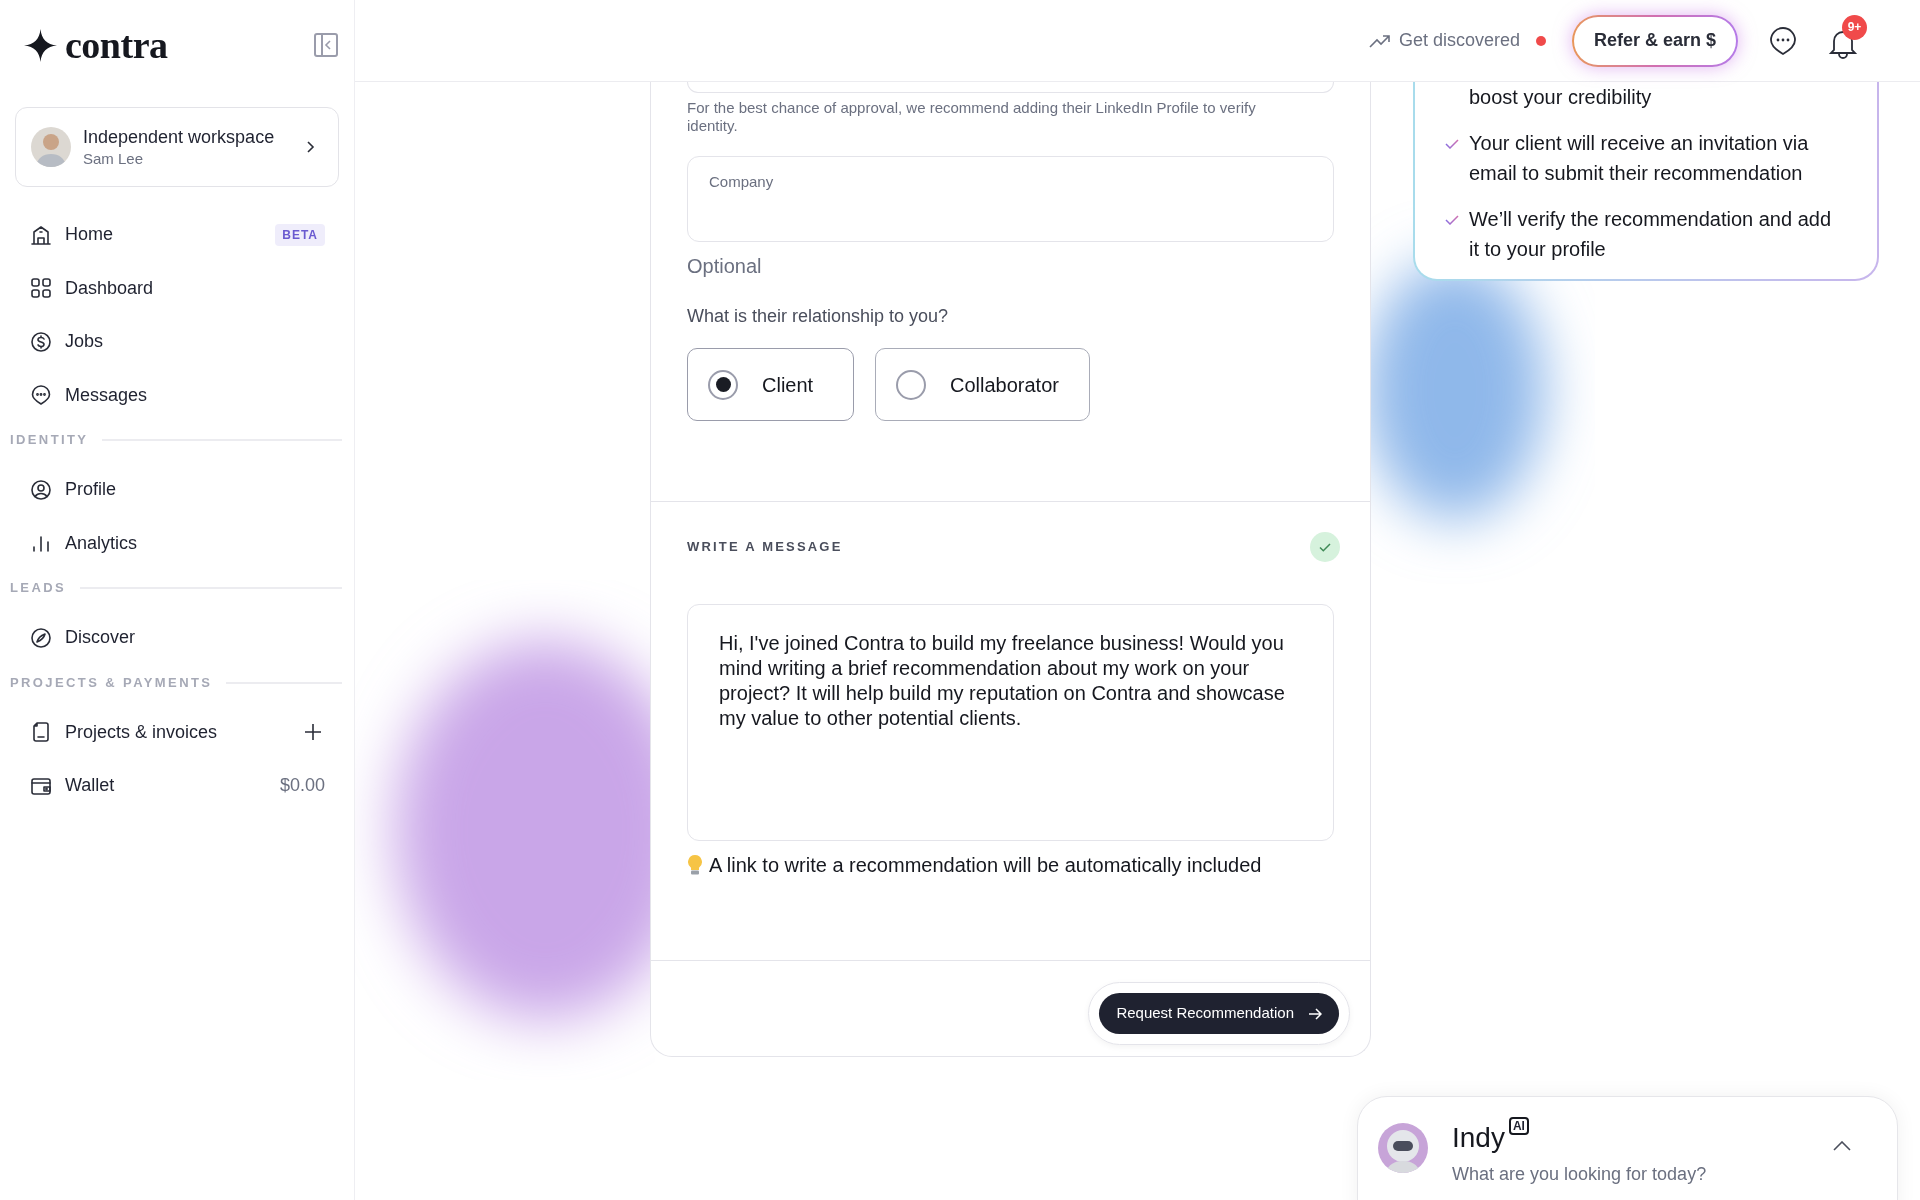  Describe the element at coordinates (1010, 722) in the screenshot. I see `message-field: Hi, I've joined Contra to build my freelance business! Would you mind writing a brief recommendation about my work on your project? It will help build my reputation on Contra and showcase my value to other potential clients.` at that location.